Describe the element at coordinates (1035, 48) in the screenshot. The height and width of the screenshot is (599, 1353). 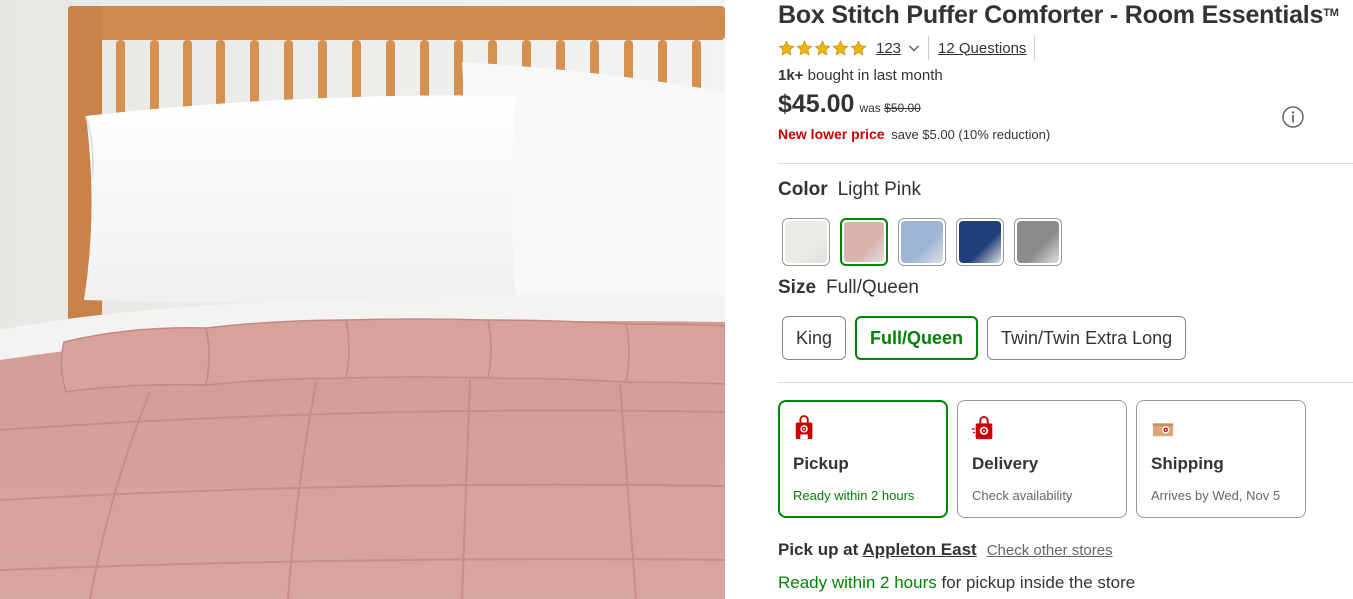
I see `questions-divider` at that location.